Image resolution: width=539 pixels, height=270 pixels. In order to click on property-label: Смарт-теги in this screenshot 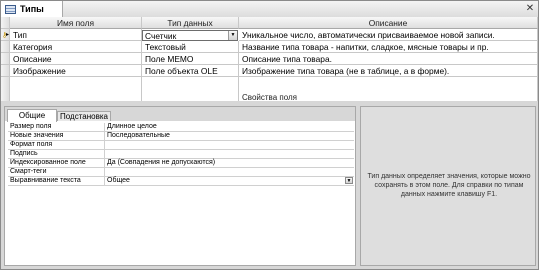, I will do `click(57, 172)`.